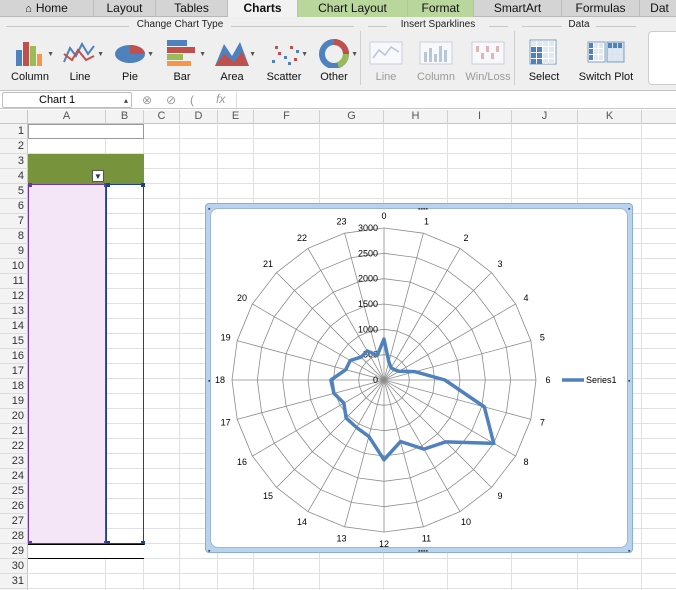 The width and height of the screenshot is (676, 590). I want to click on row-header: 25, so click(14, 491).